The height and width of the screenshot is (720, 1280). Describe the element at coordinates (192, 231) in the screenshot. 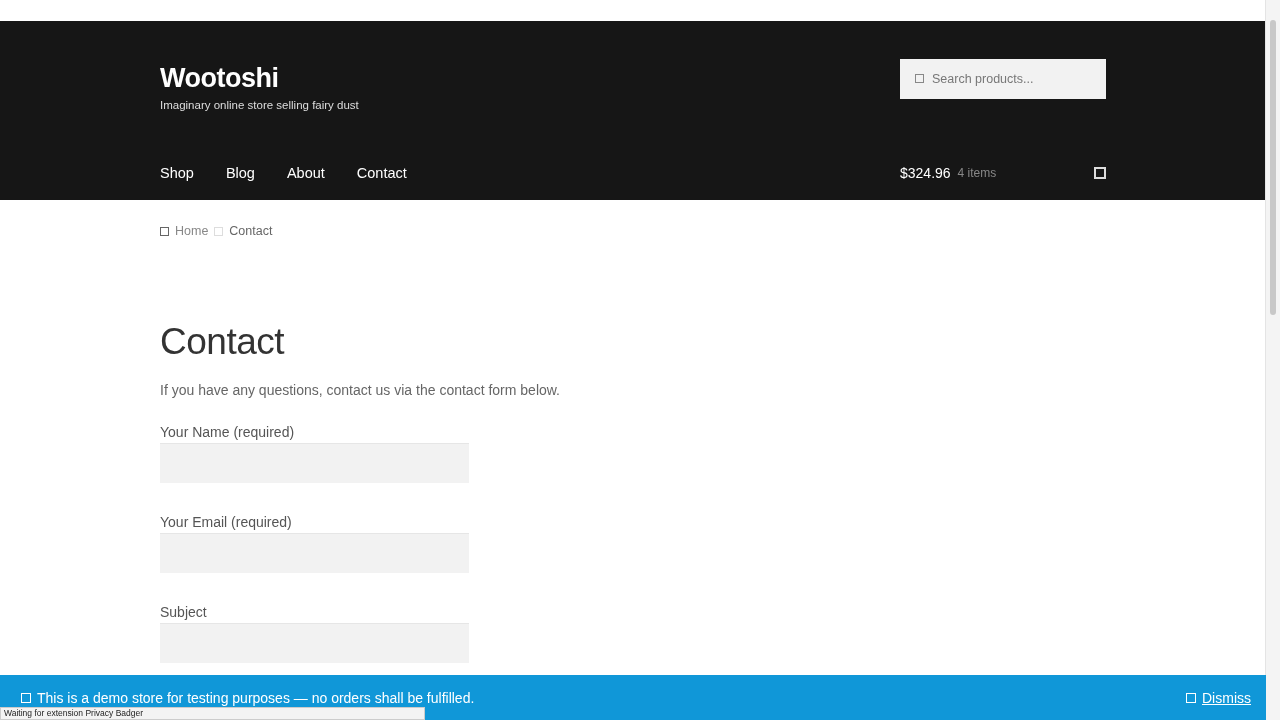

I see `breadcrumb-link: Home` at that location.